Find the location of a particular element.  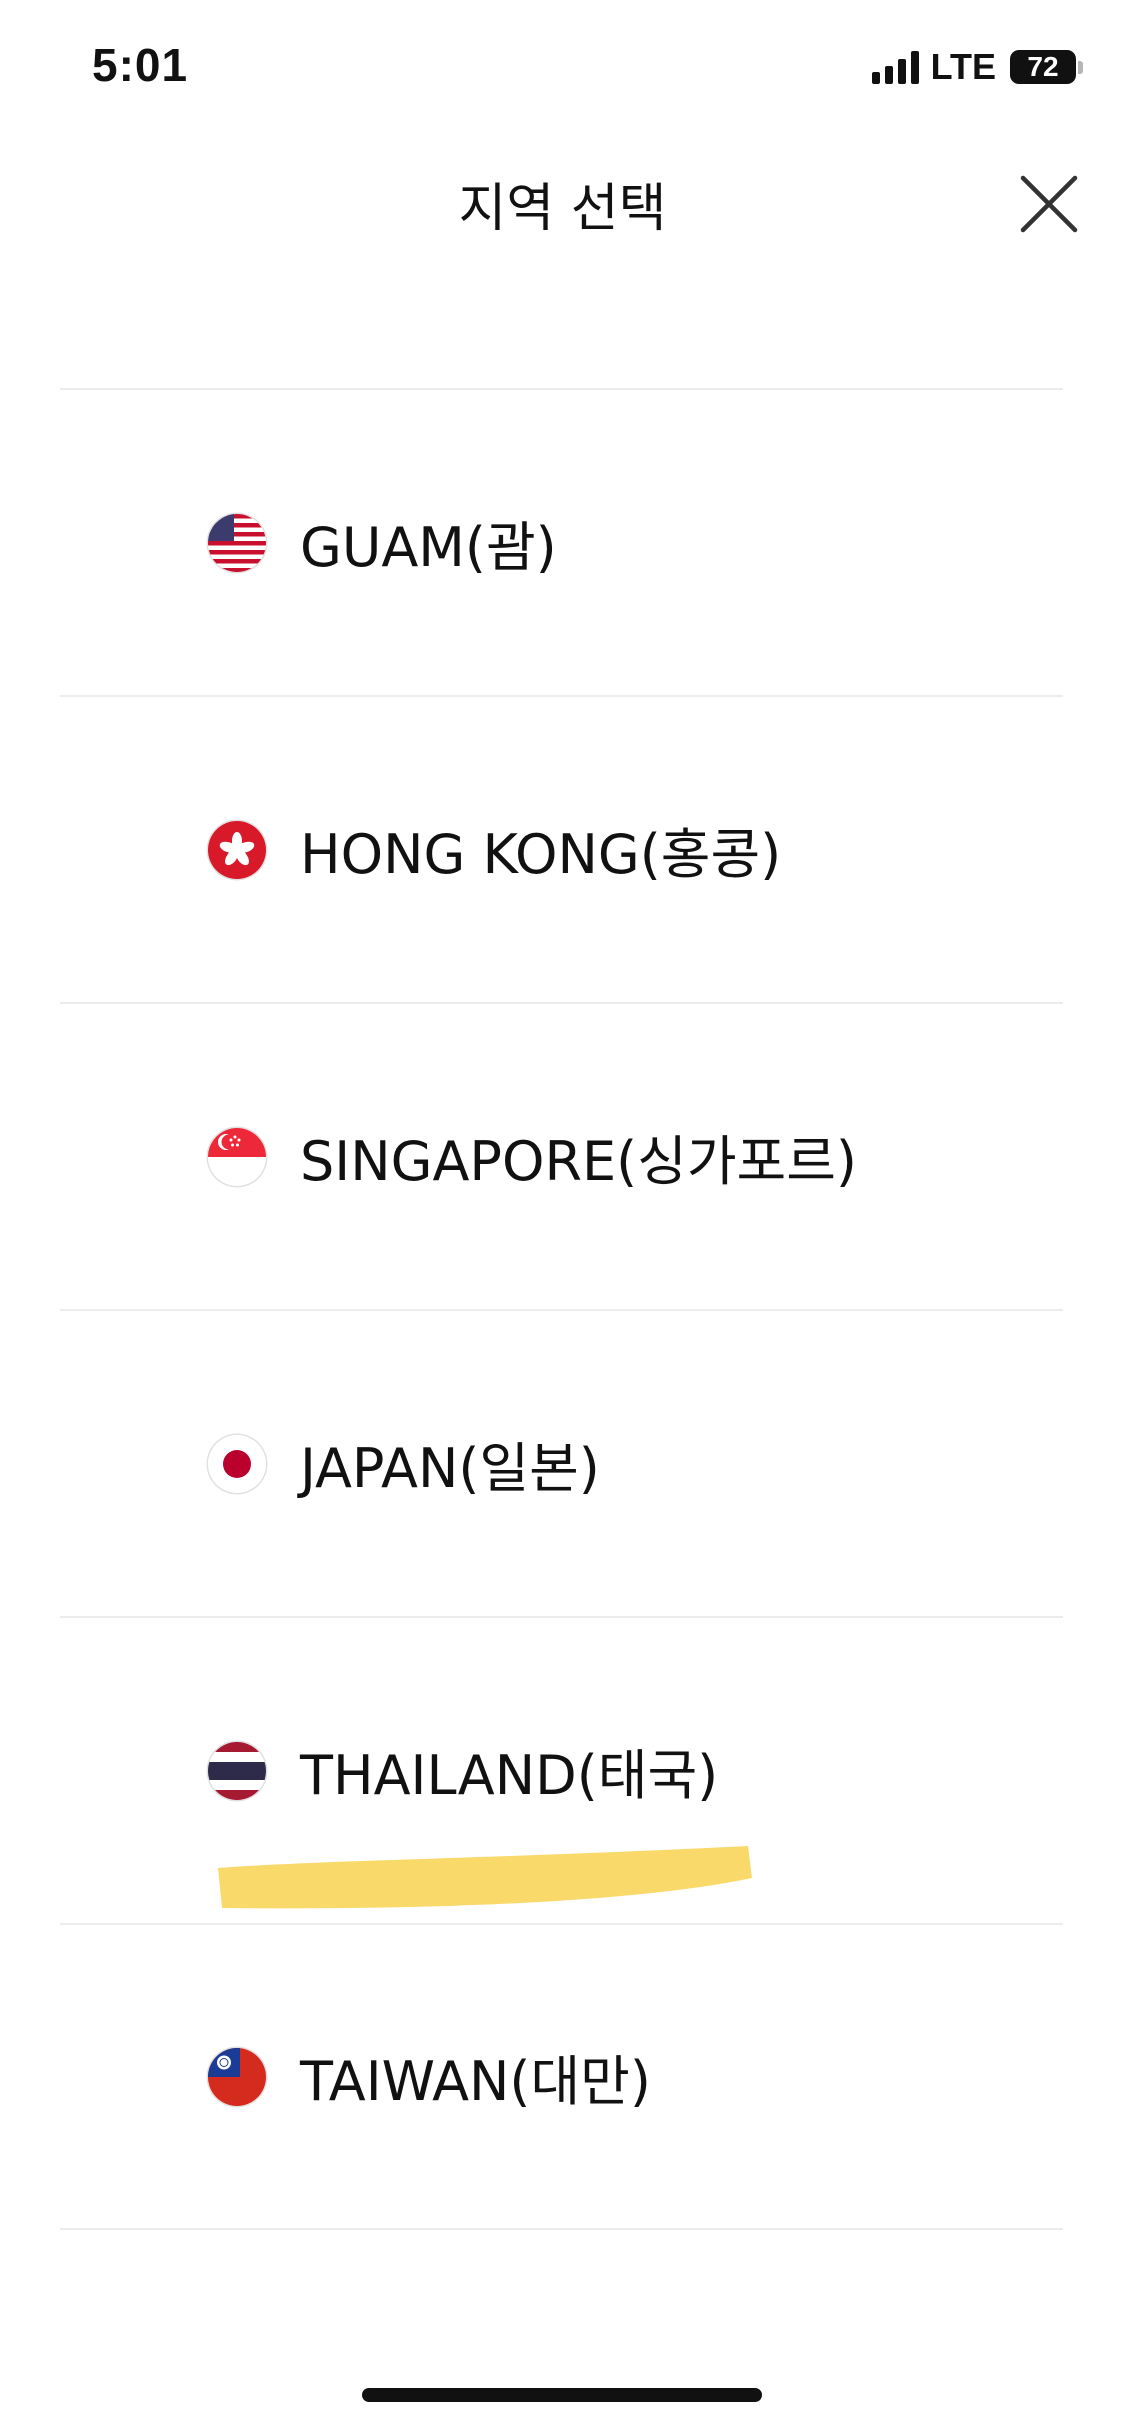

battery-icon: 72 is located at coordinates (1043, 67).